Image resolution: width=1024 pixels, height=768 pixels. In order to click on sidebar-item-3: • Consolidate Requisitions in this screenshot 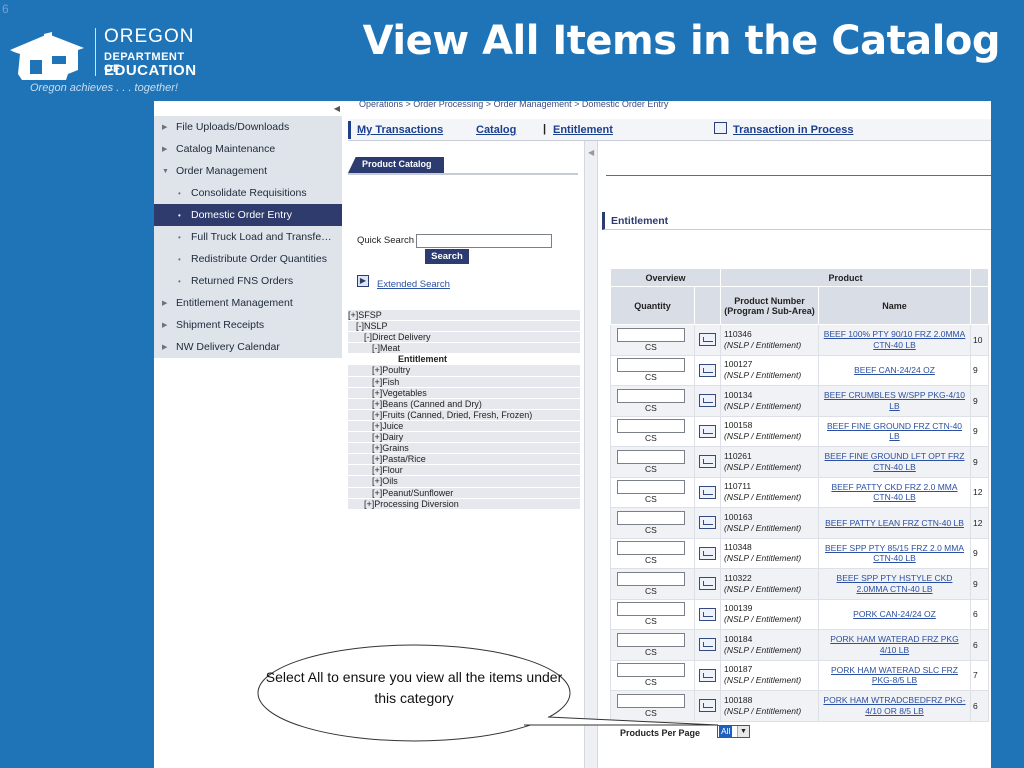, I will do `click(248, 193)`.